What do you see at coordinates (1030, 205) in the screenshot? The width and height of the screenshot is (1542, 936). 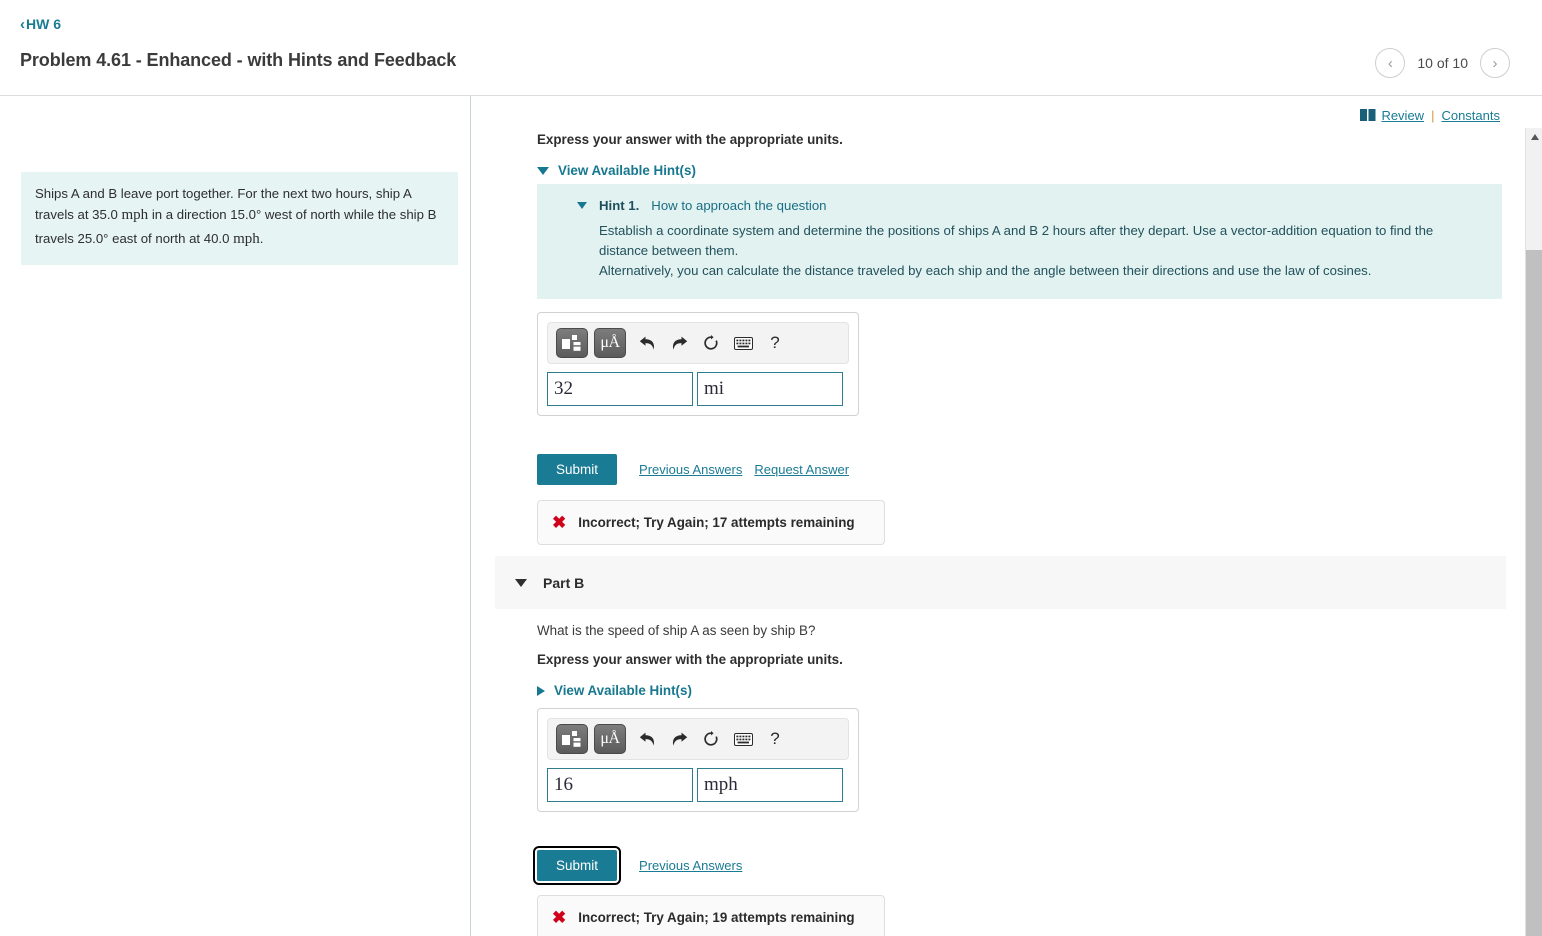 I see `hint-1-header: Hint 1. How to approach the question` at bounding box center [1030, 205].